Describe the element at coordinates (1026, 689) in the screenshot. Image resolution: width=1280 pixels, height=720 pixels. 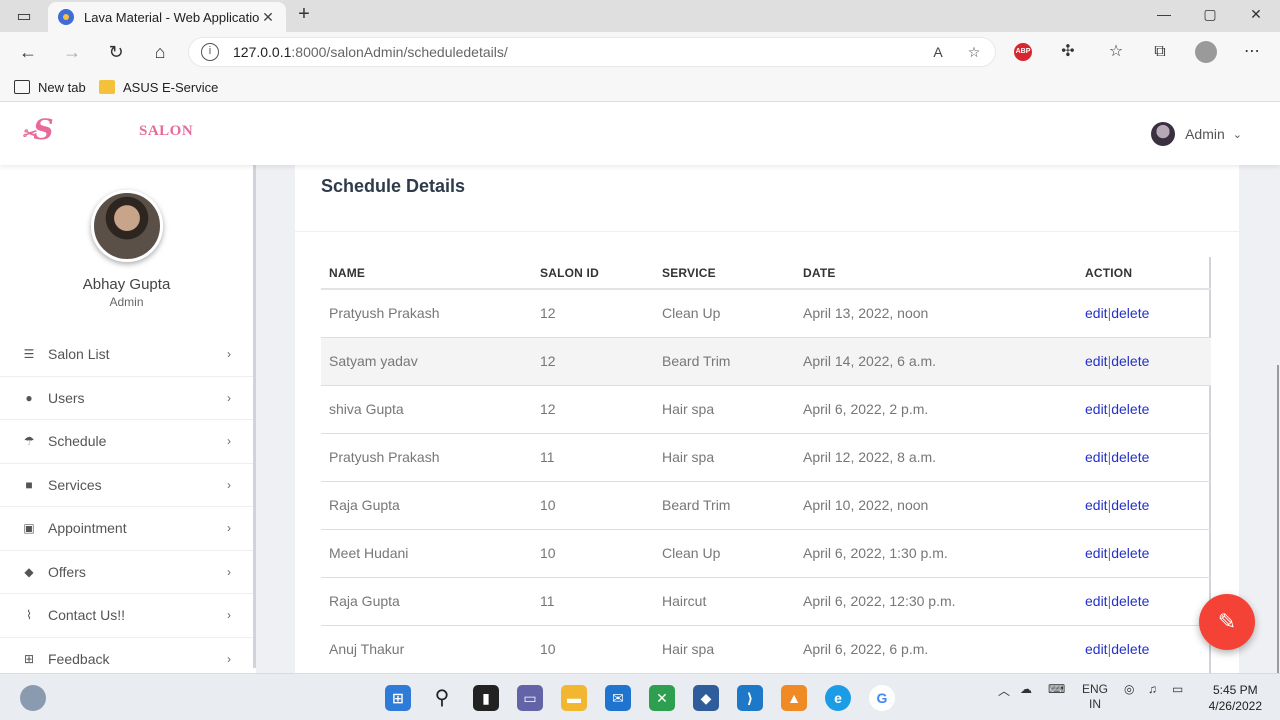
I see `onedrive-icon: ☁` at that location.